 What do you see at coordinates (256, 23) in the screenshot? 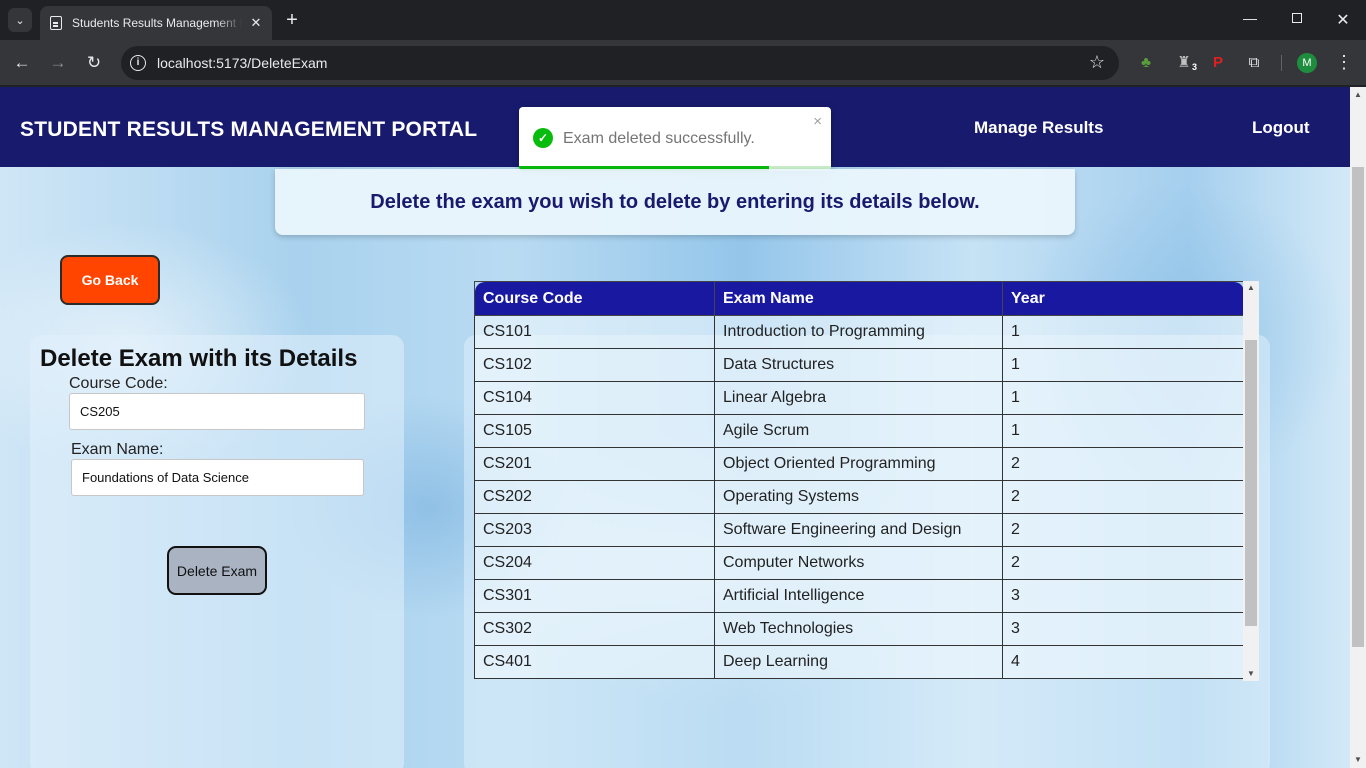
I see `tab-close-icon: ✕` at bounding box center [256, 23].